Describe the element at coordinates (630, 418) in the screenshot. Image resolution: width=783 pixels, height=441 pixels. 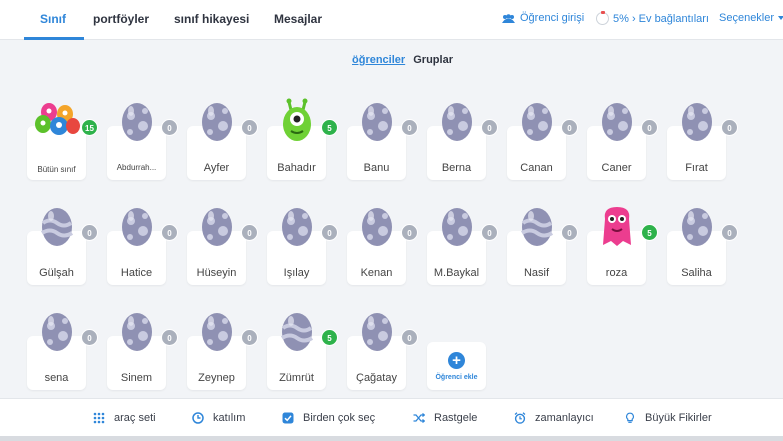
I see `lightbulb-icon` at that location.